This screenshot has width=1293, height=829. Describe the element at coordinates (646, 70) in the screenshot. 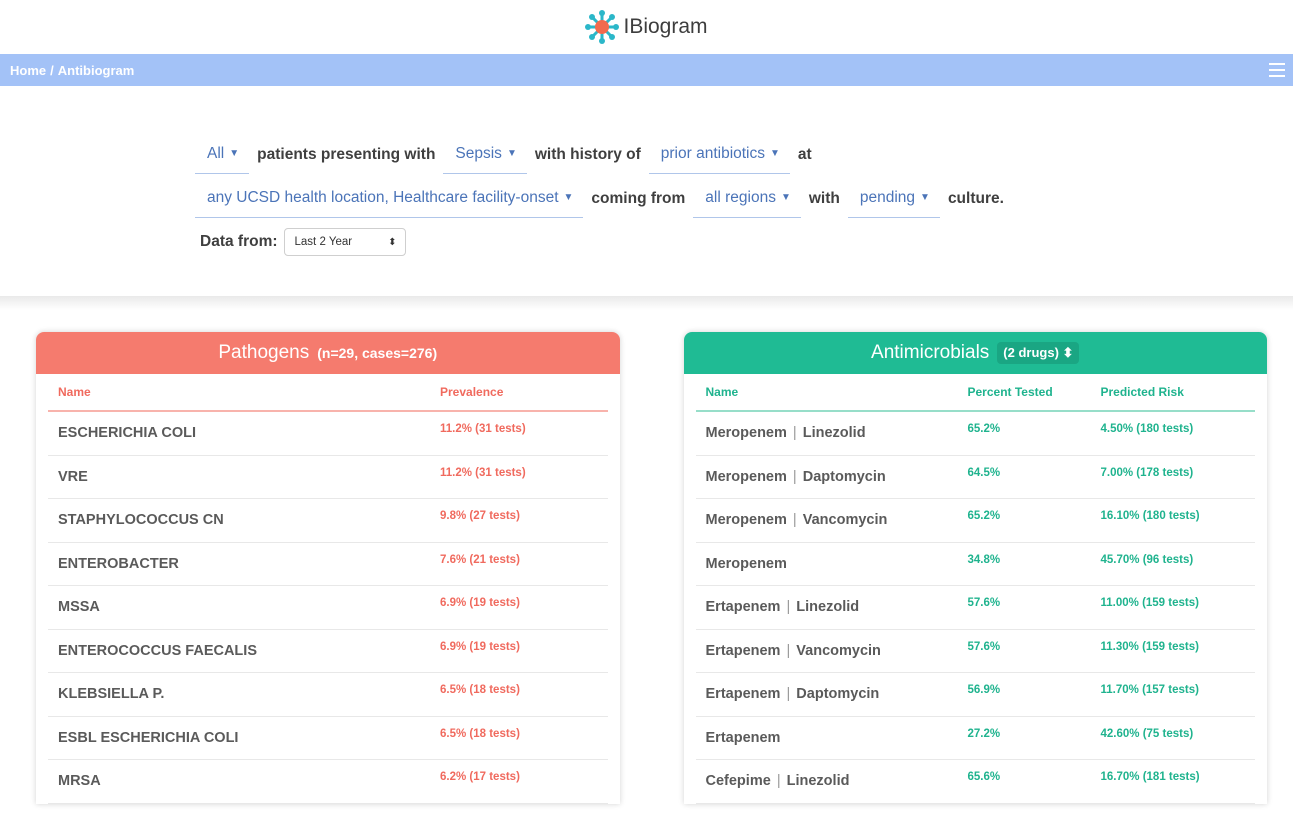

I see `navbar: Home / Antibiogram` at that location.